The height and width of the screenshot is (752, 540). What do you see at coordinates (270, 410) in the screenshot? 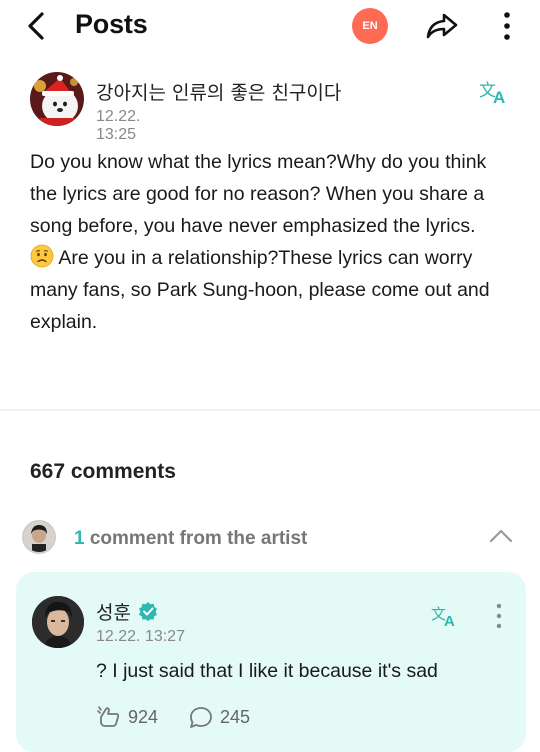
I see `section-divider` at bounding box center [270, 410].